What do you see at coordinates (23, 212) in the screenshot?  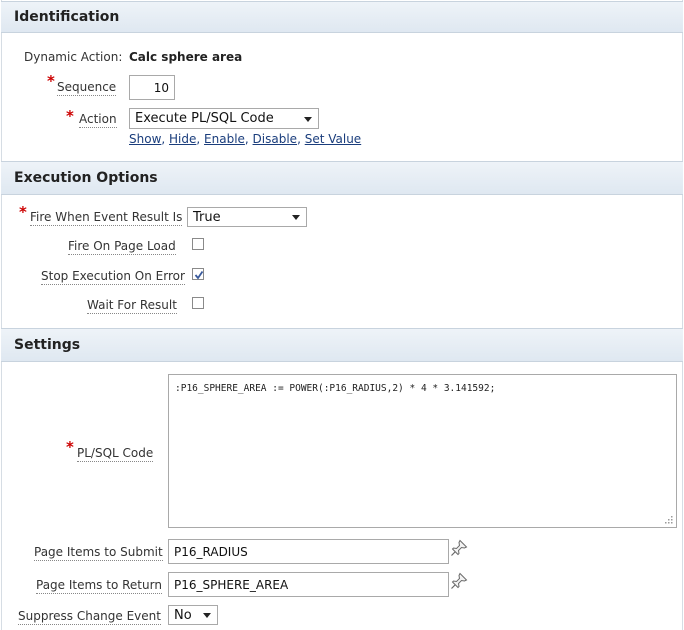 I see `required-marker-fire-when: *` at bounding box center [23, 212].